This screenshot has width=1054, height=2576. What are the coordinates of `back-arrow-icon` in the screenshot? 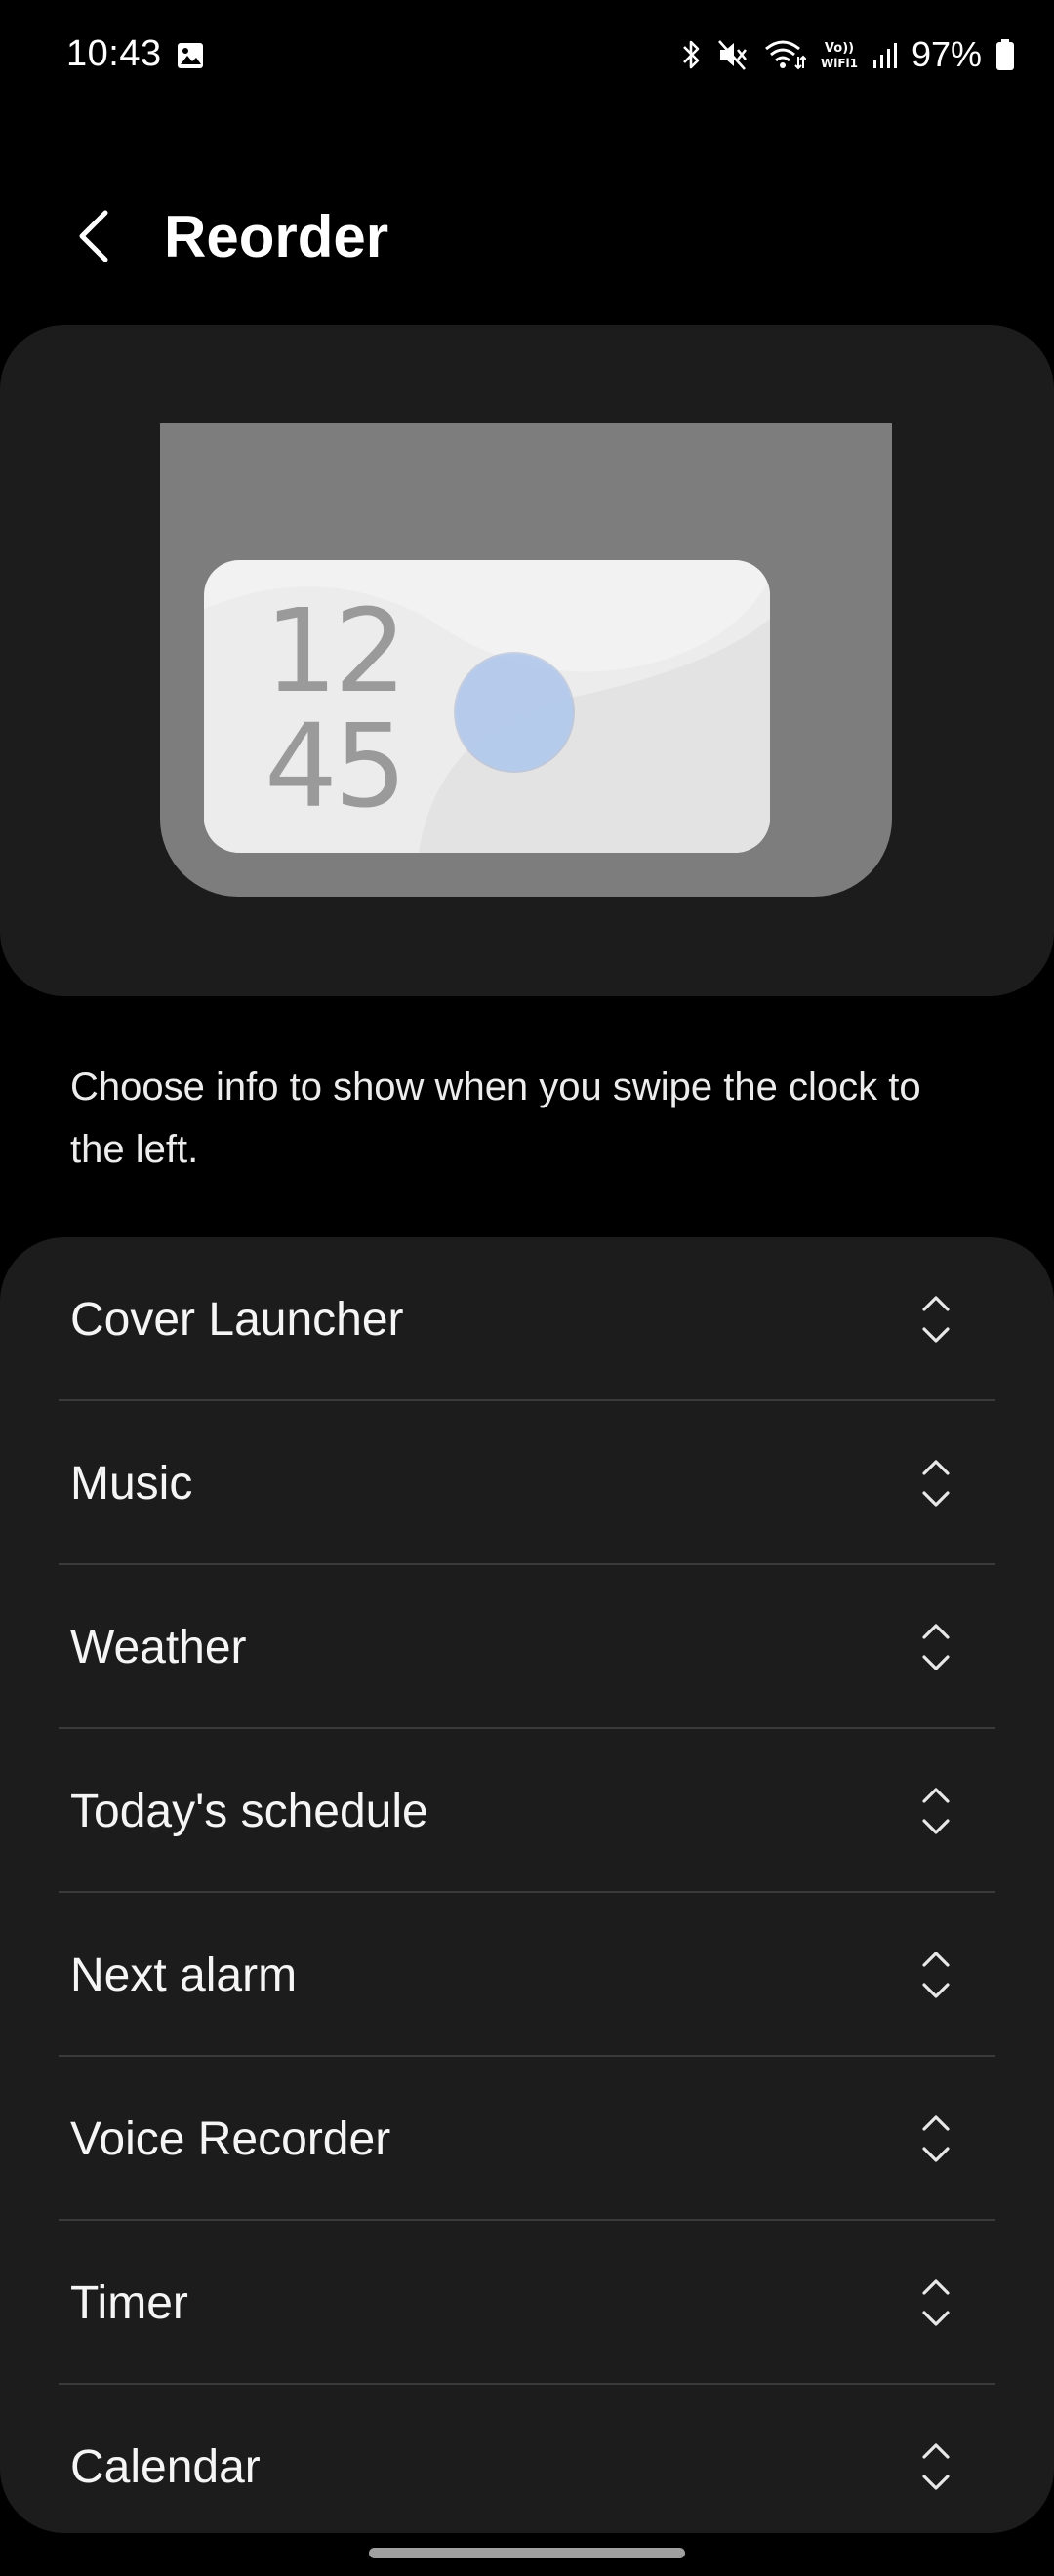 It's located at (94, 238).